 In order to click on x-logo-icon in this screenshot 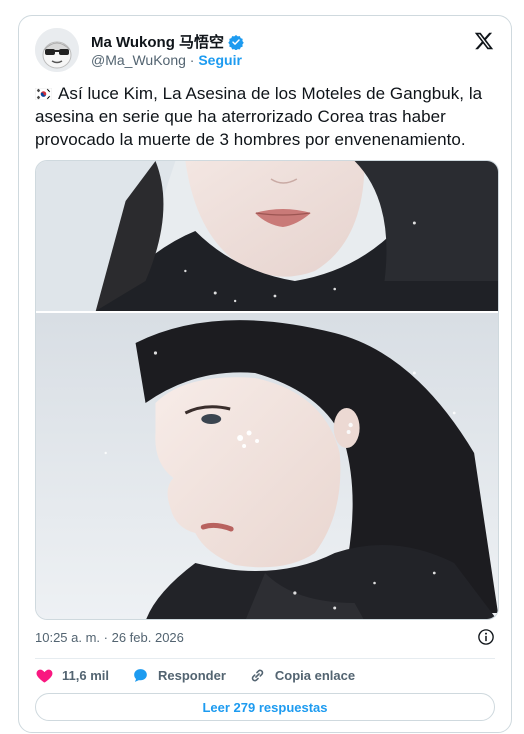, I will do `click(484, 41)`.